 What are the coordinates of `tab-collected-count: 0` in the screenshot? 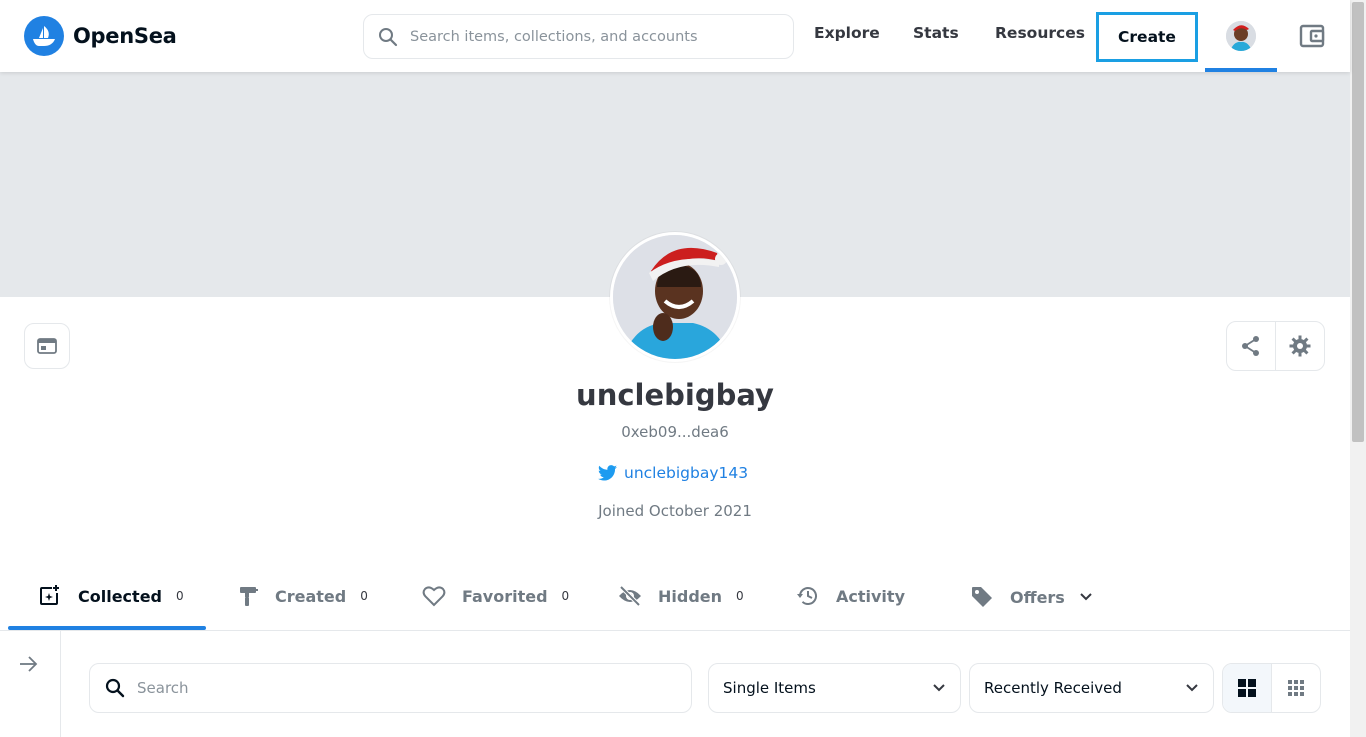 It's located at (180, 596).